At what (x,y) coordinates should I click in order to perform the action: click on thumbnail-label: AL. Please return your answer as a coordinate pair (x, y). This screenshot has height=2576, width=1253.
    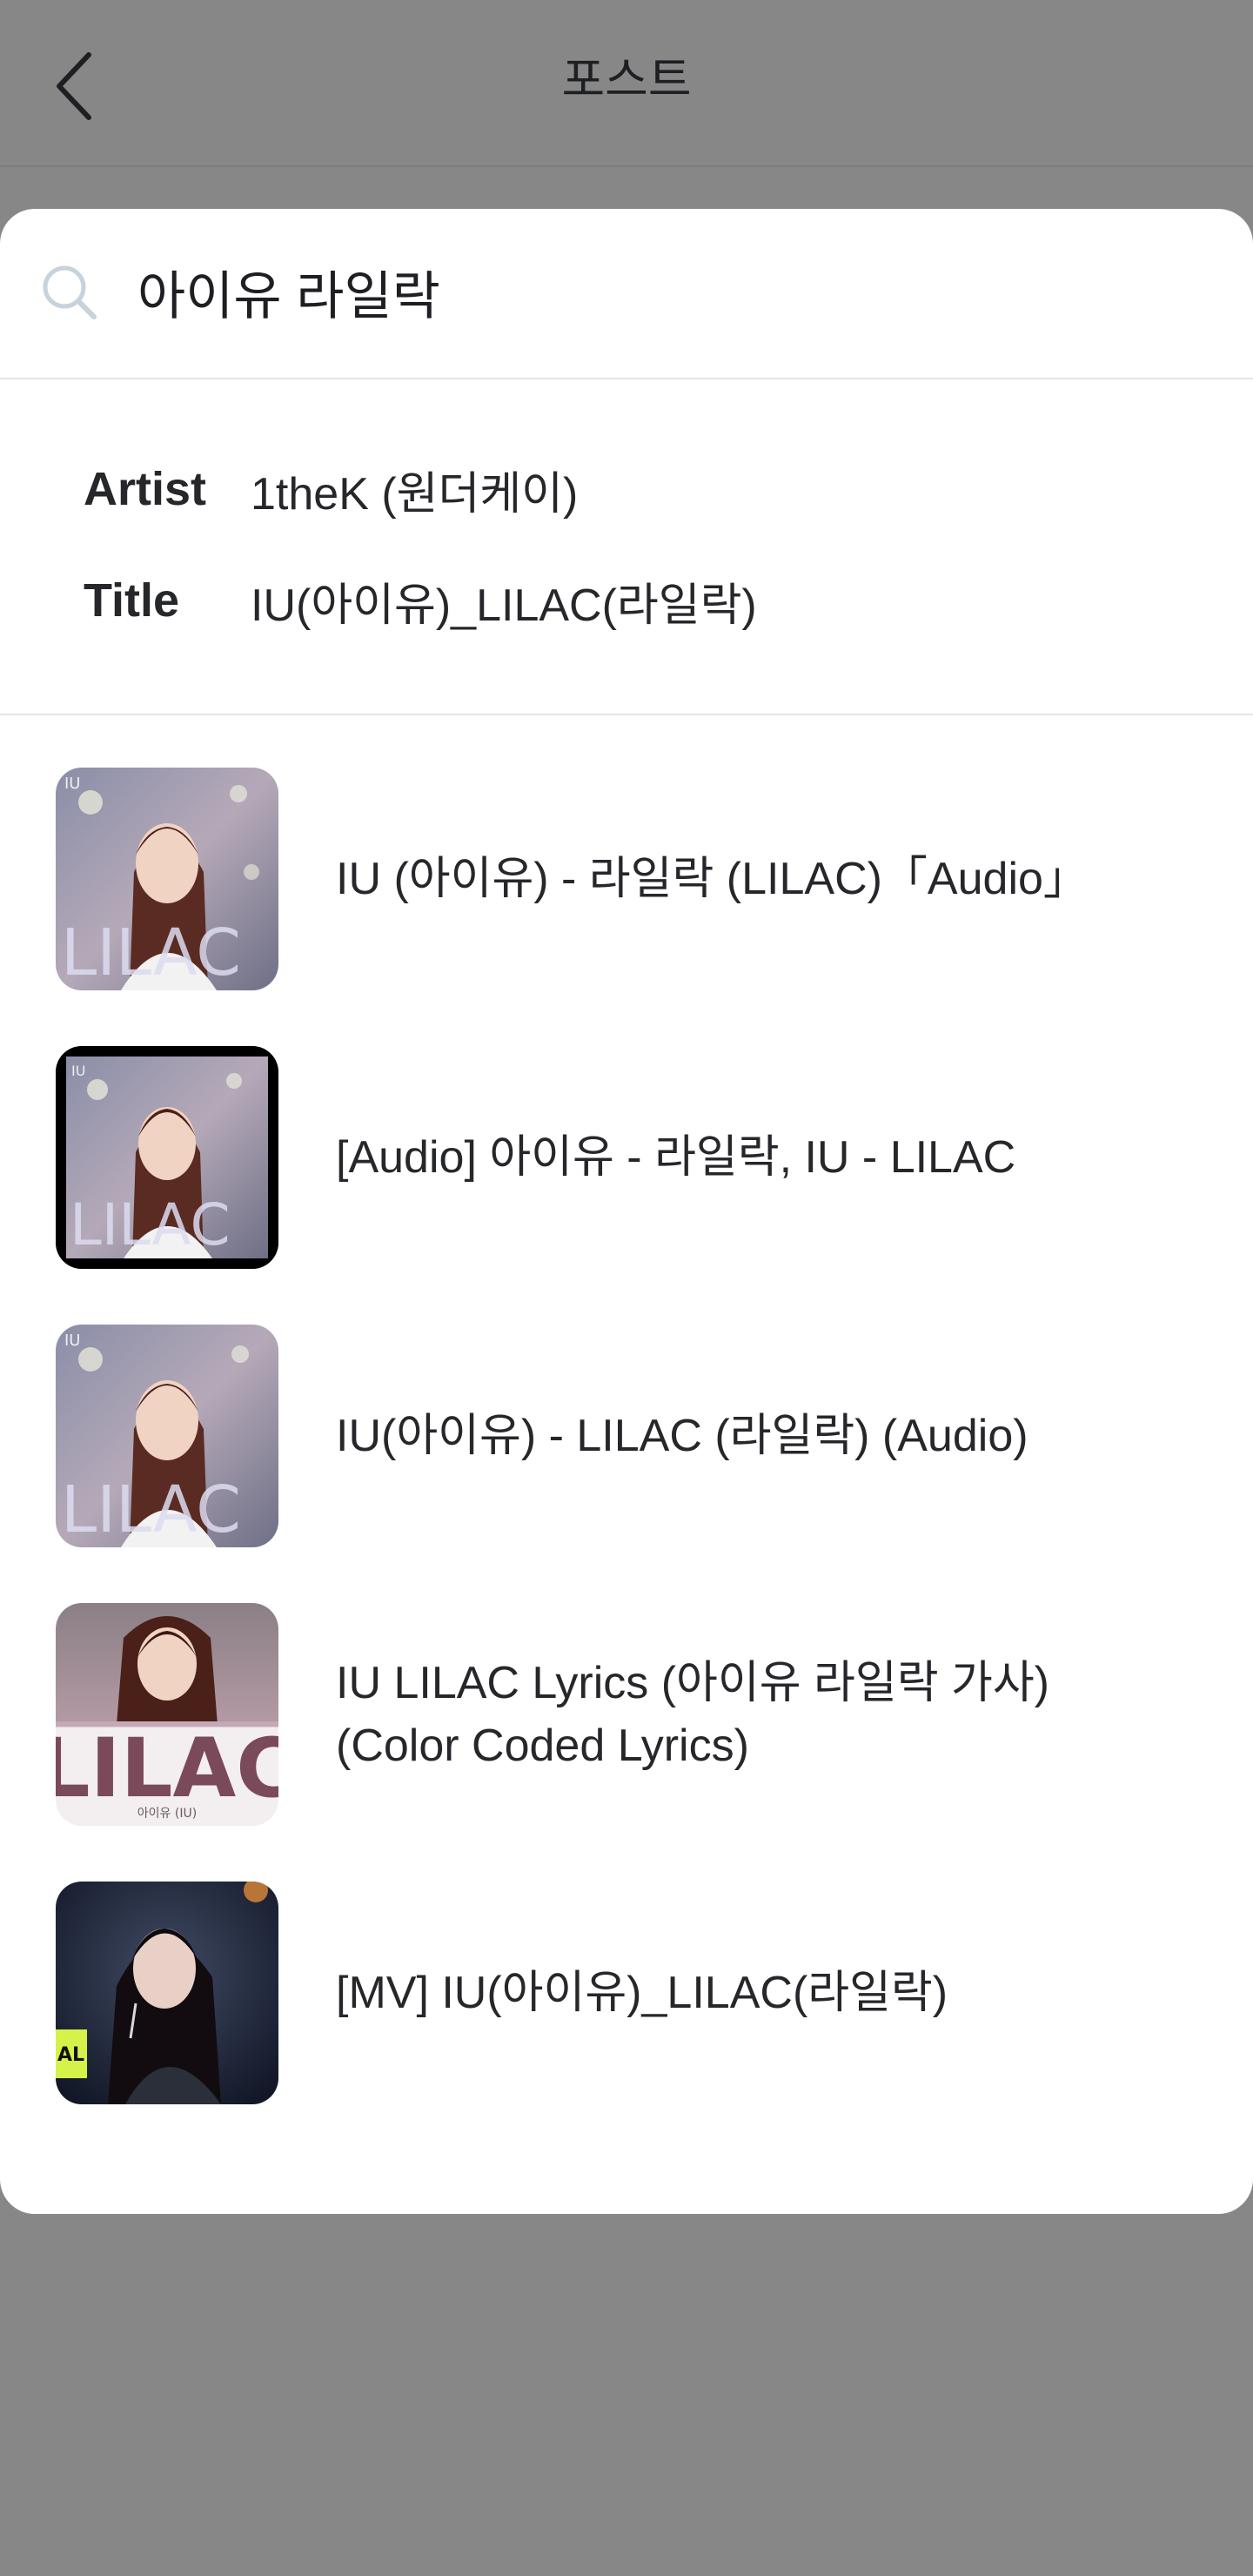
    Looking at the image, I should click on (70, 2055).